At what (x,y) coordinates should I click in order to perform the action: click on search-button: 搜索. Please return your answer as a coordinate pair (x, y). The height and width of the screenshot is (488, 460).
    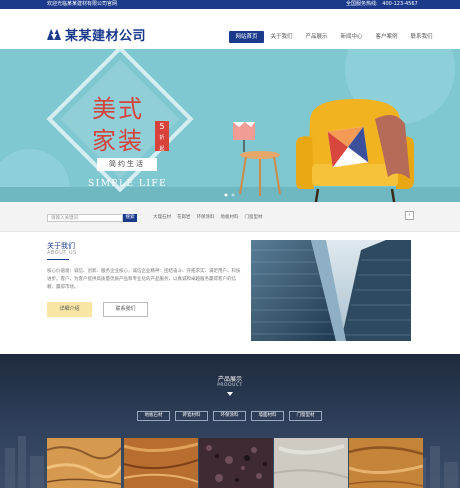
    Looking at the image, I should click on (130, 218).